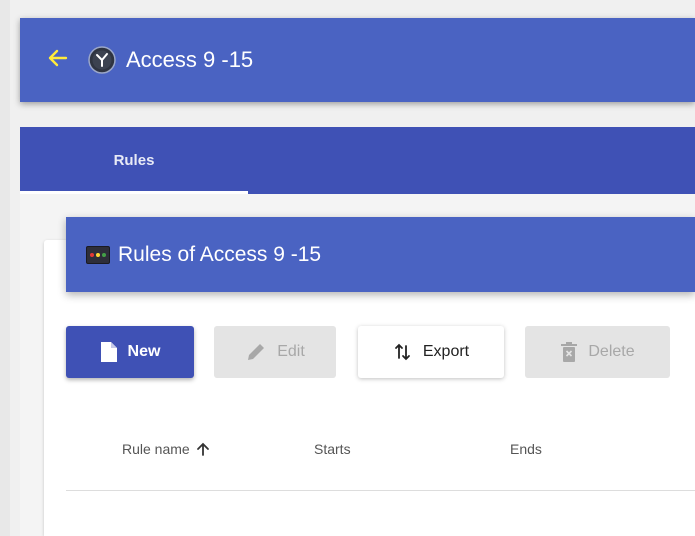 The image size is (695, 536). I want to click on rules-list-icon, so click(98, 254).